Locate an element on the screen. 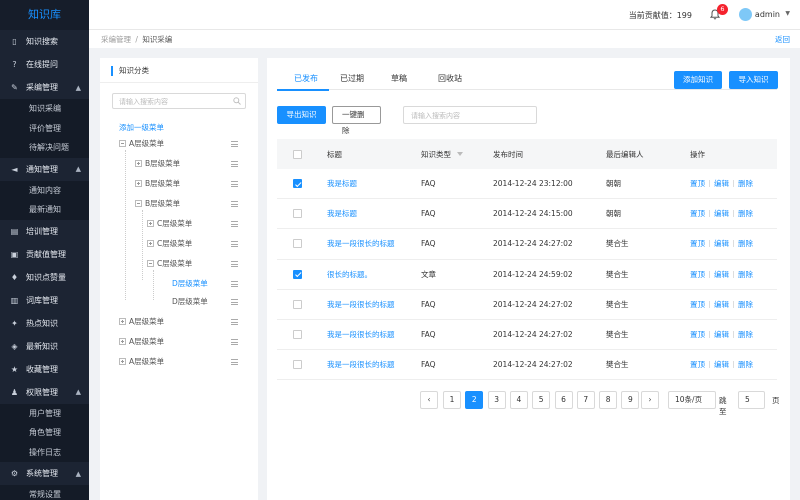 Image resolution: width=800 pixels, height=500 pixels. back-link: 返回 is located at coordinates (782, 39).